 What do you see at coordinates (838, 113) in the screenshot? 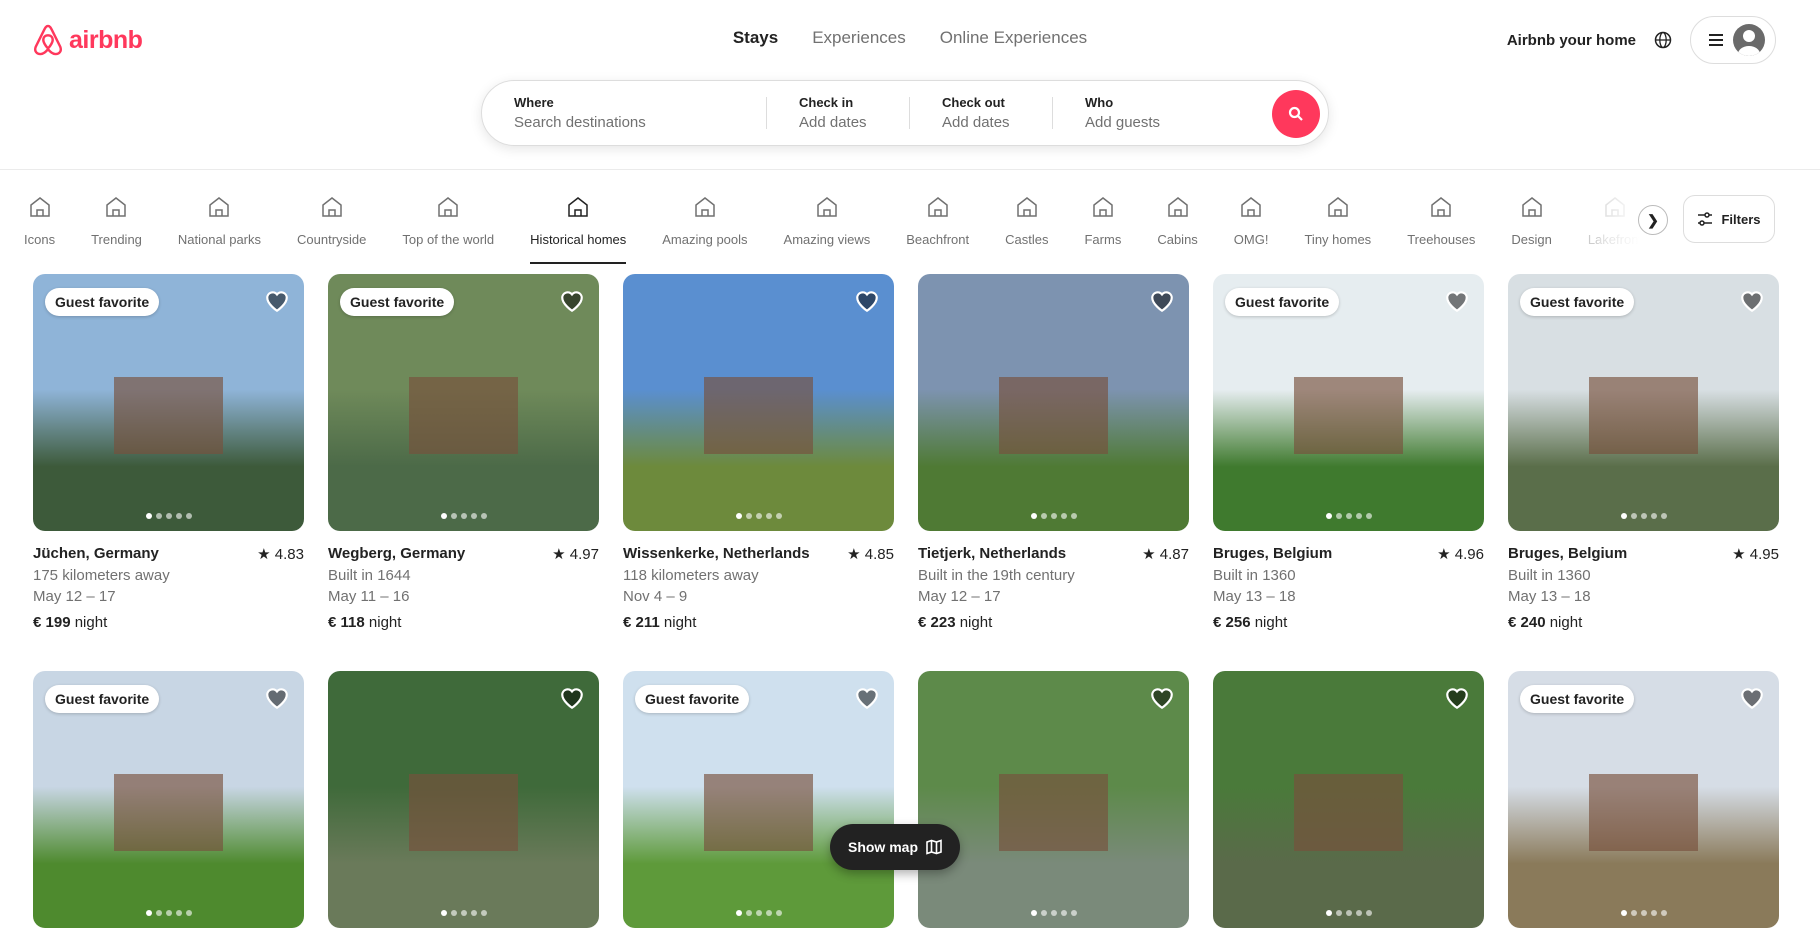
I see `check-in-field: Check in Add dates` at bounding box center [838, 113].